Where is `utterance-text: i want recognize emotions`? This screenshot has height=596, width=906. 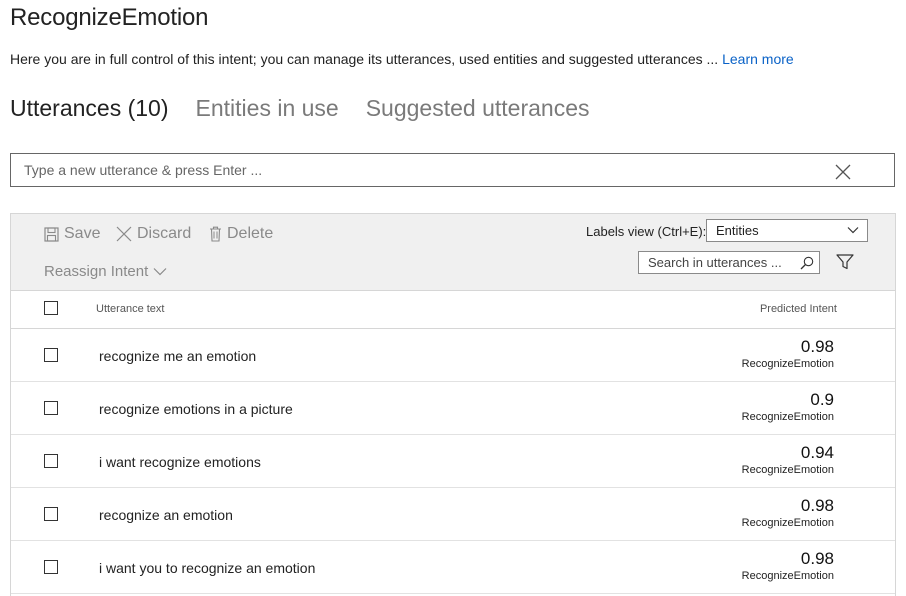
utterance-text: i want recognize emotions is located at coordinates (180, 462).